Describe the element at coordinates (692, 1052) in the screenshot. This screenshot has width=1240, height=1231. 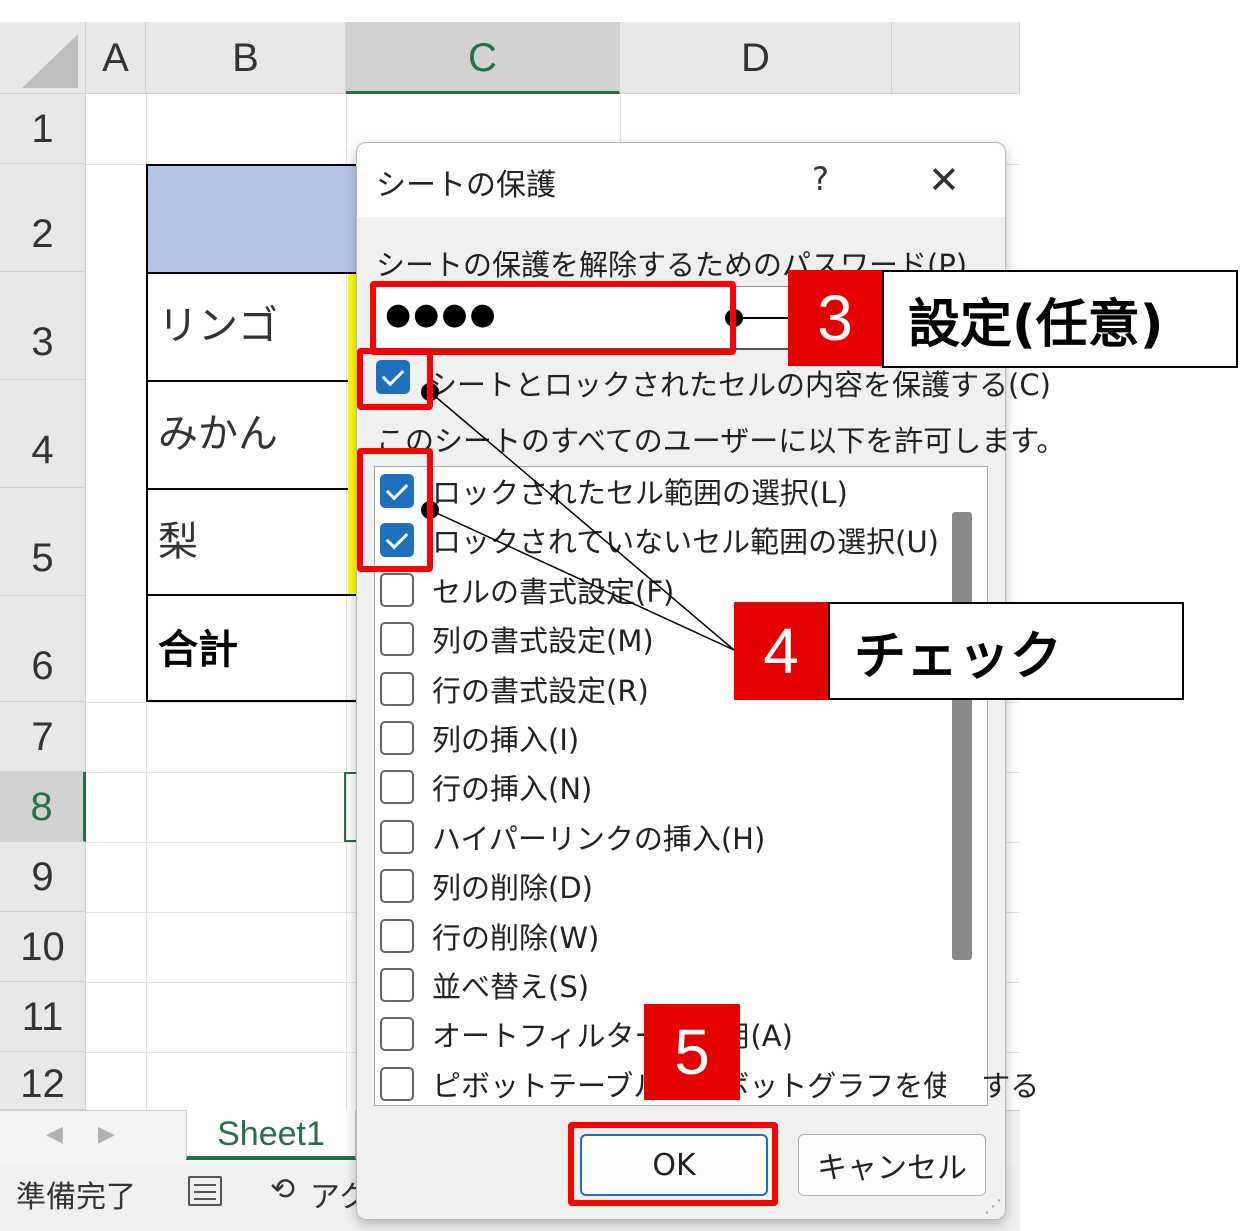
I see `step-5-badge: 5` at that location.